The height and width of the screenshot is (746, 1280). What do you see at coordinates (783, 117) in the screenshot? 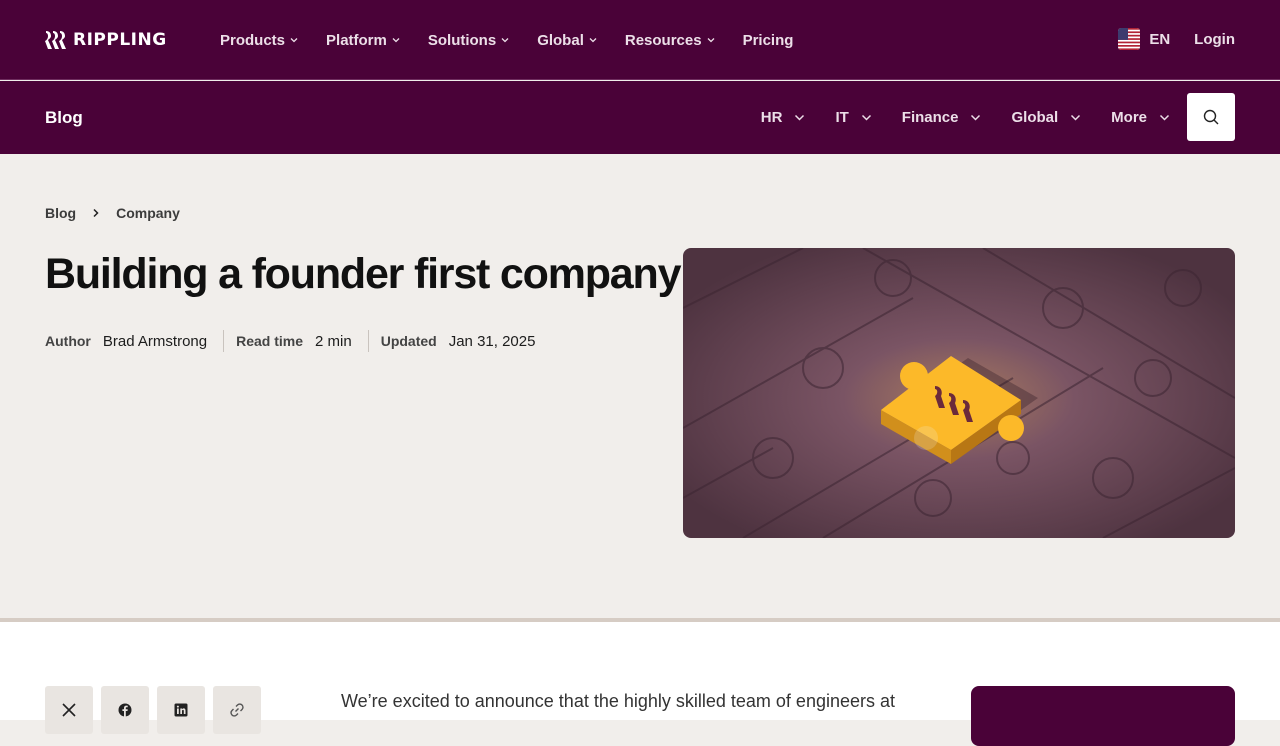
I see `subnav-hr: HR` at bounding box center [783, 117].